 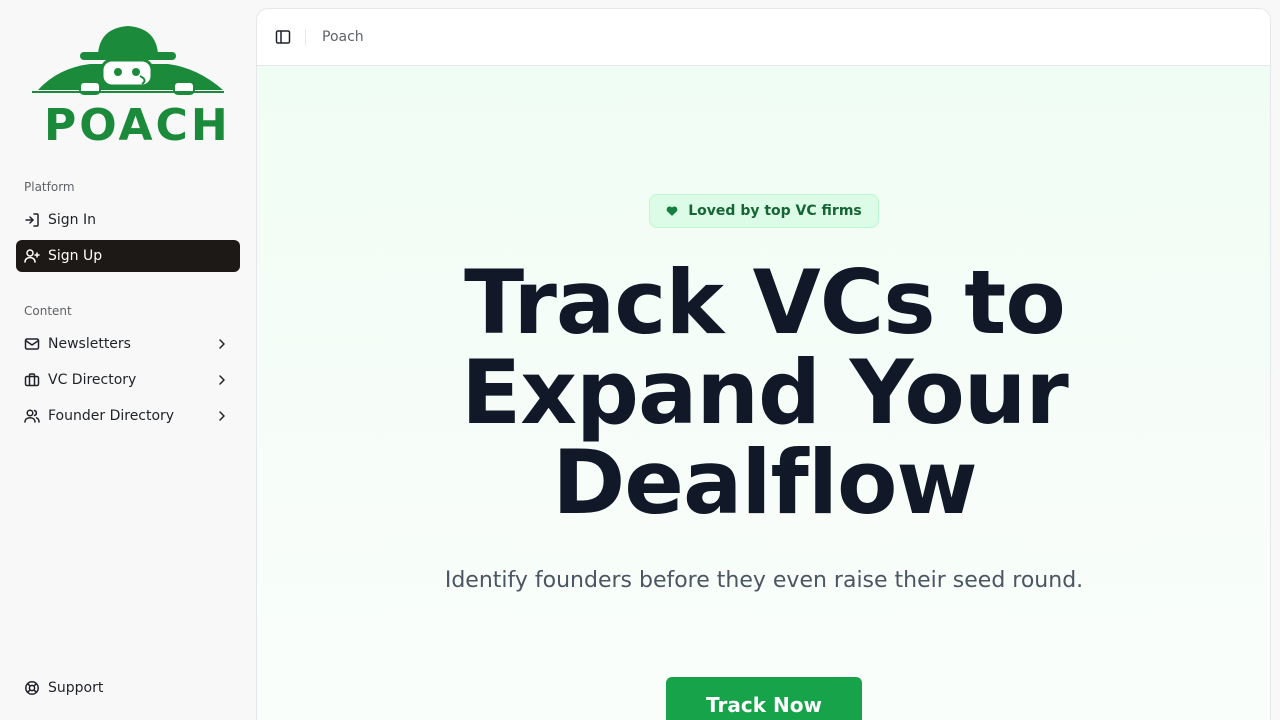 I want to click on divider, so click(x=305, y=37).